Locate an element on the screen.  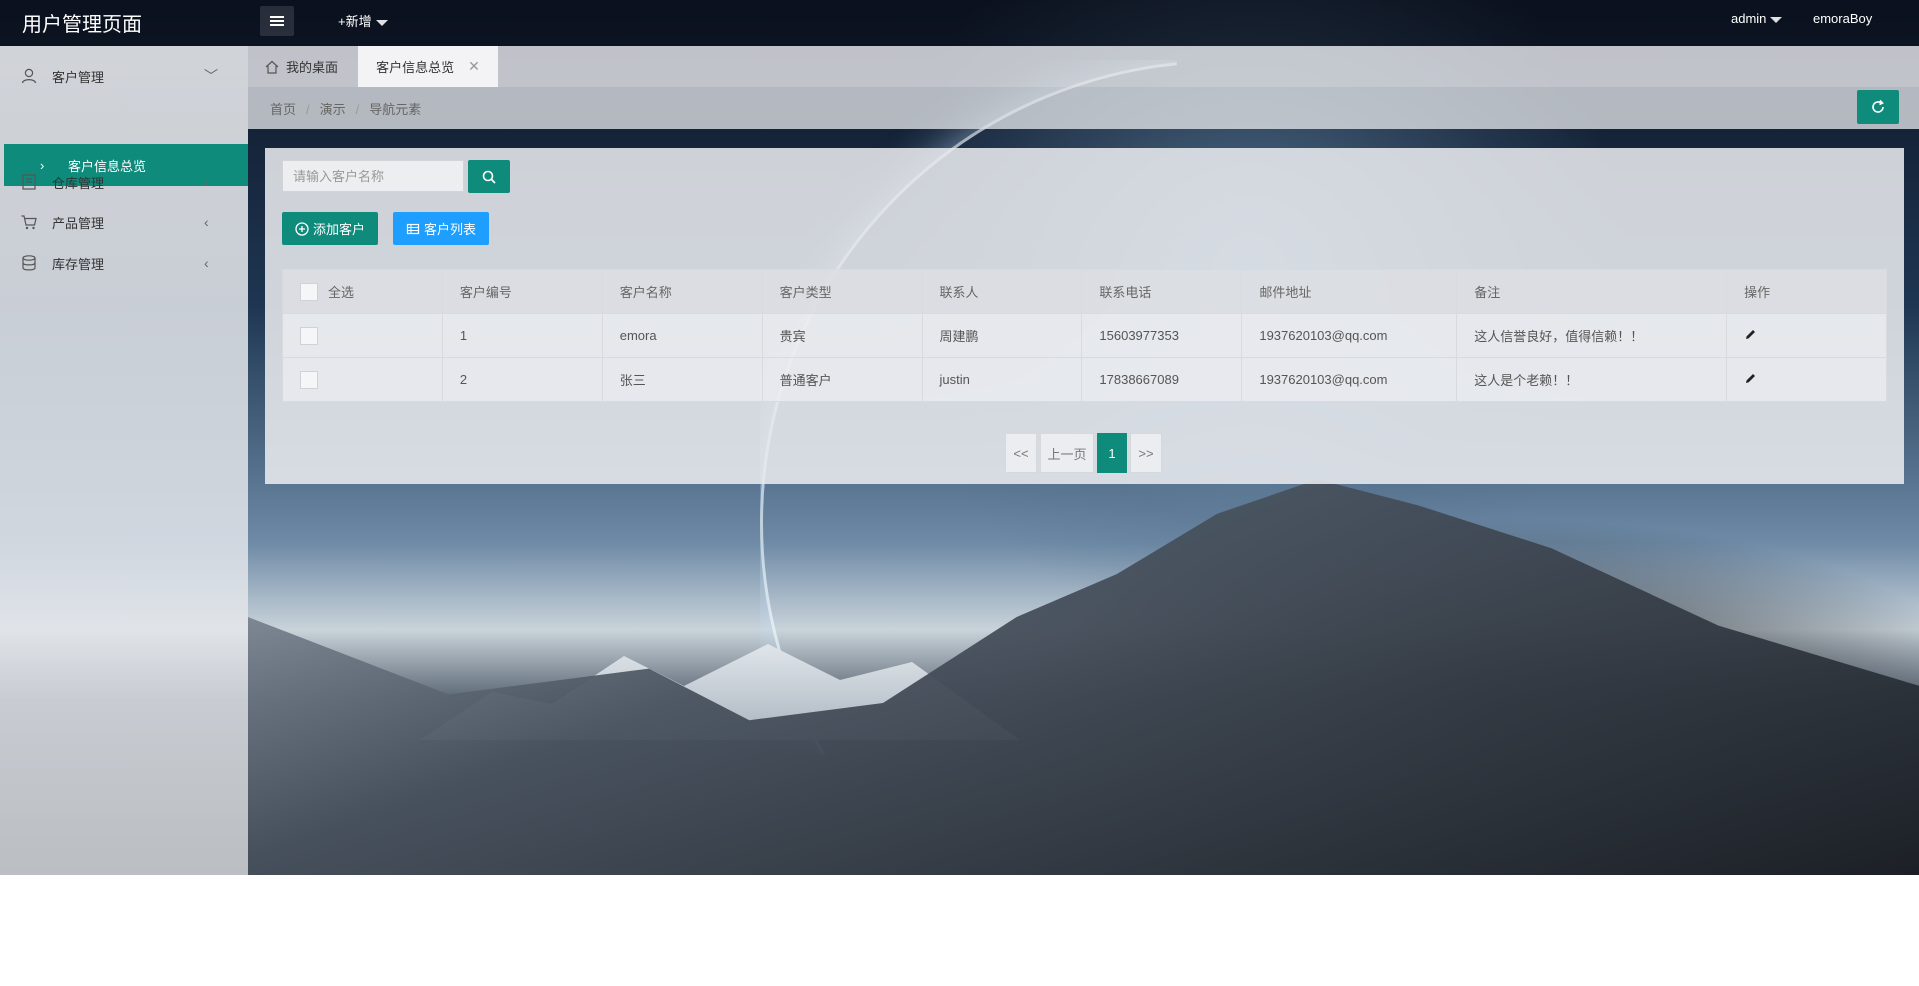
search-input is located at coordinates (373, 176).